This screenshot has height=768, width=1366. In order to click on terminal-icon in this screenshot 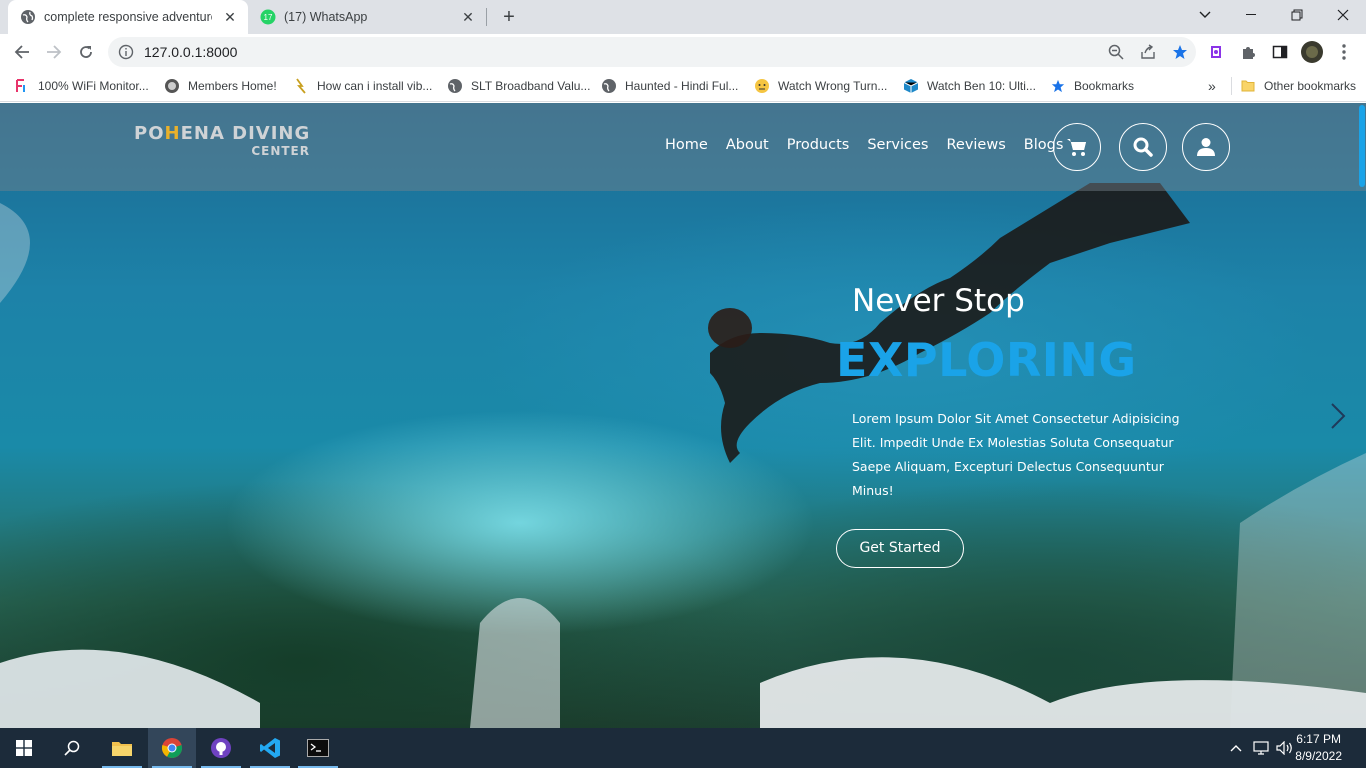, I will do `click(318, 748)`.